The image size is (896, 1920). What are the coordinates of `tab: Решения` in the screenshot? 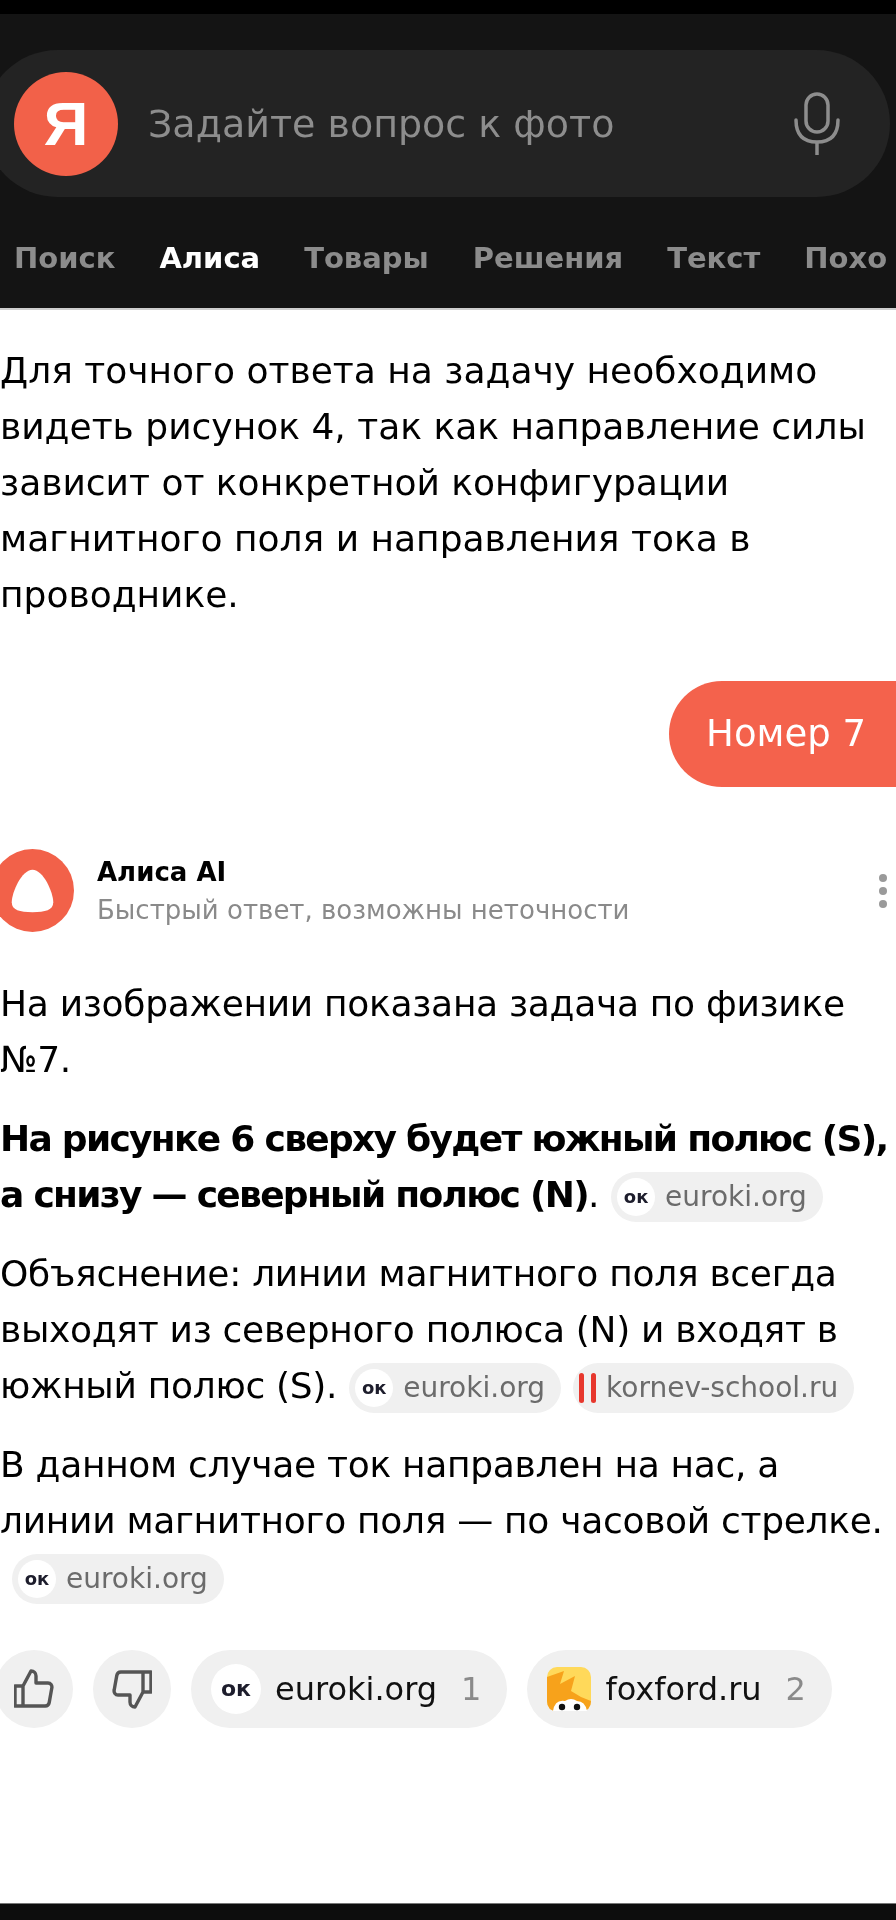 It's located at (548, 258).